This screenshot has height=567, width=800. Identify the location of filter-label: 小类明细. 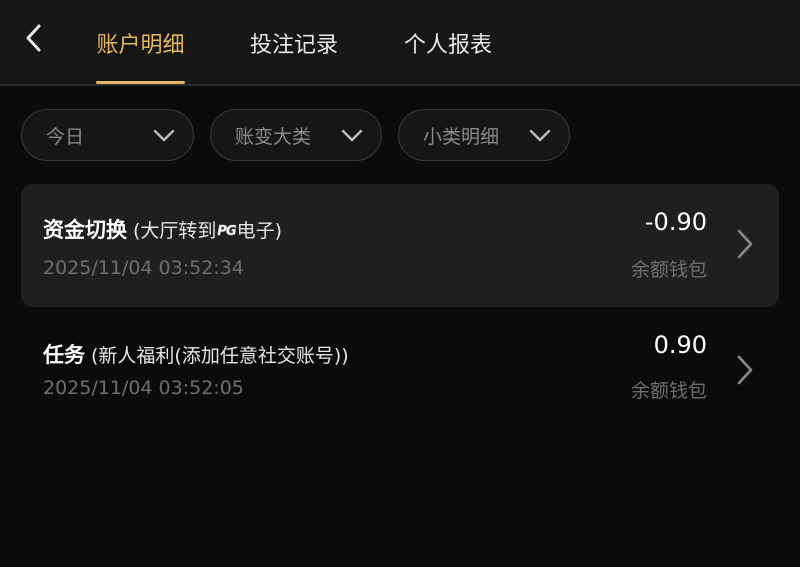
(461, 136).